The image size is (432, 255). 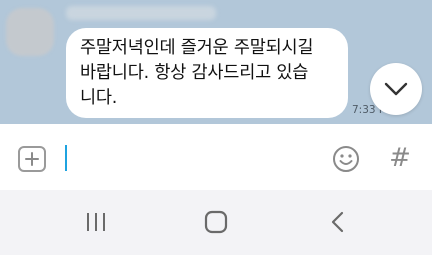 I want to click on recents-icon, so click(x=96, y=222).